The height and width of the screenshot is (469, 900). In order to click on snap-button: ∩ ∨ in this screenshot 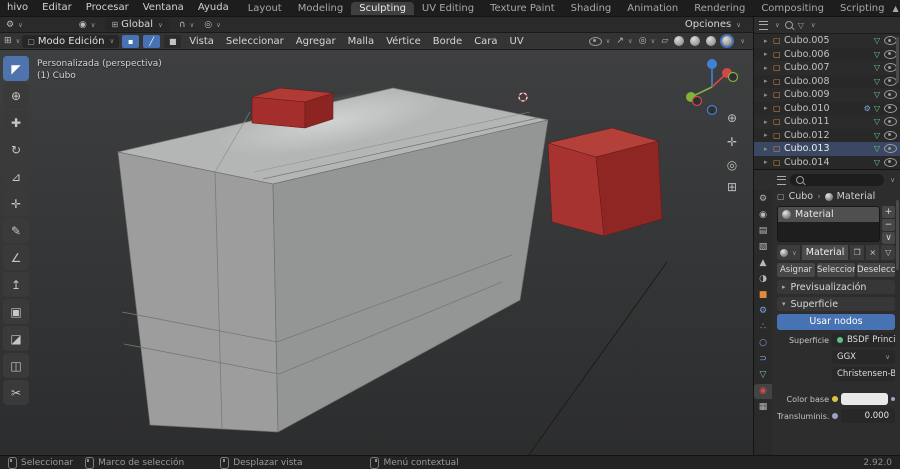, I will do `click(186, 25)`.